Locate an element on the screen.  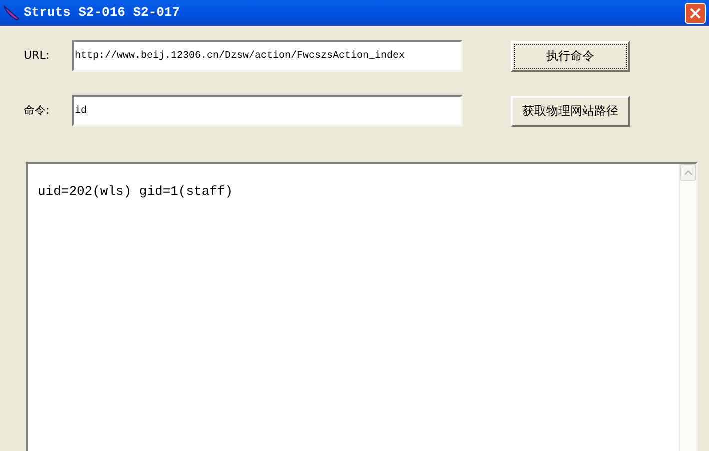
text-field: http://www.beij.12306.cn/Dzsw/action/FwcszsAction_index is located at coordinates (267, 56).